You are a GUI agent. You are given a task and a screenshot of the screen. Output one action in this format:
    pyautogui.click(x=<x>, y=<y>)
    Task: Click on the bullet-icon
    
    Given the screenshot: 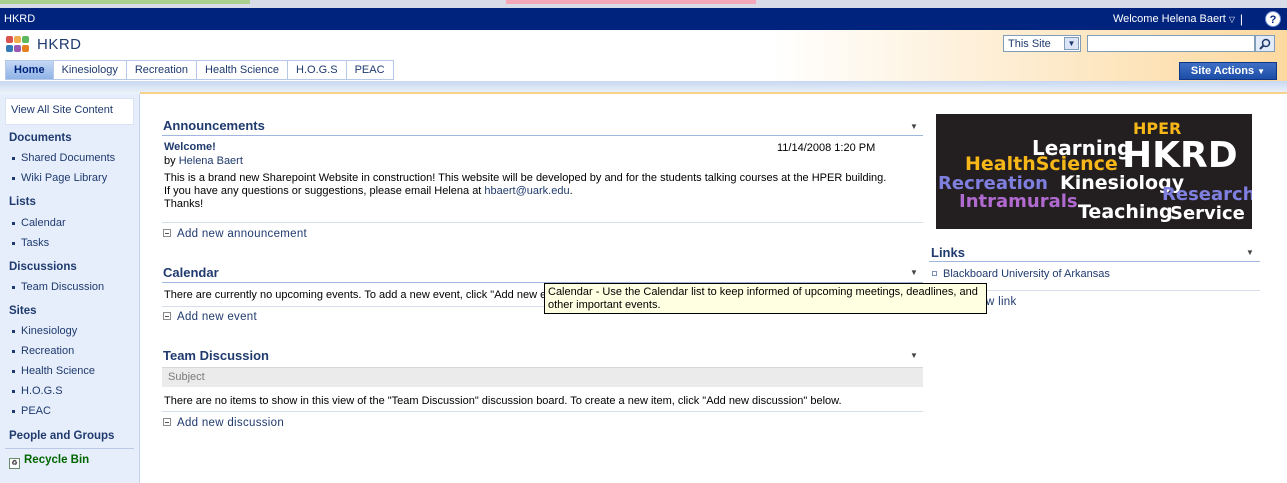 What is the action you would take?
    pyautogui.click(x=934, y=273)
    